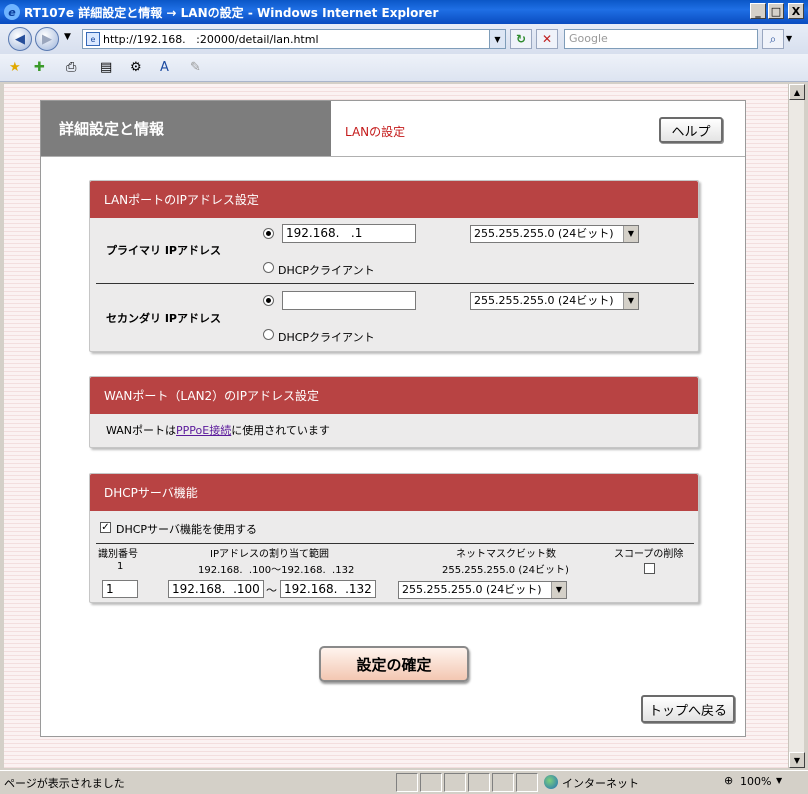 The image size is (808, 794). I want to click on tools-gear-icon: ⚙, so click(136, 67).